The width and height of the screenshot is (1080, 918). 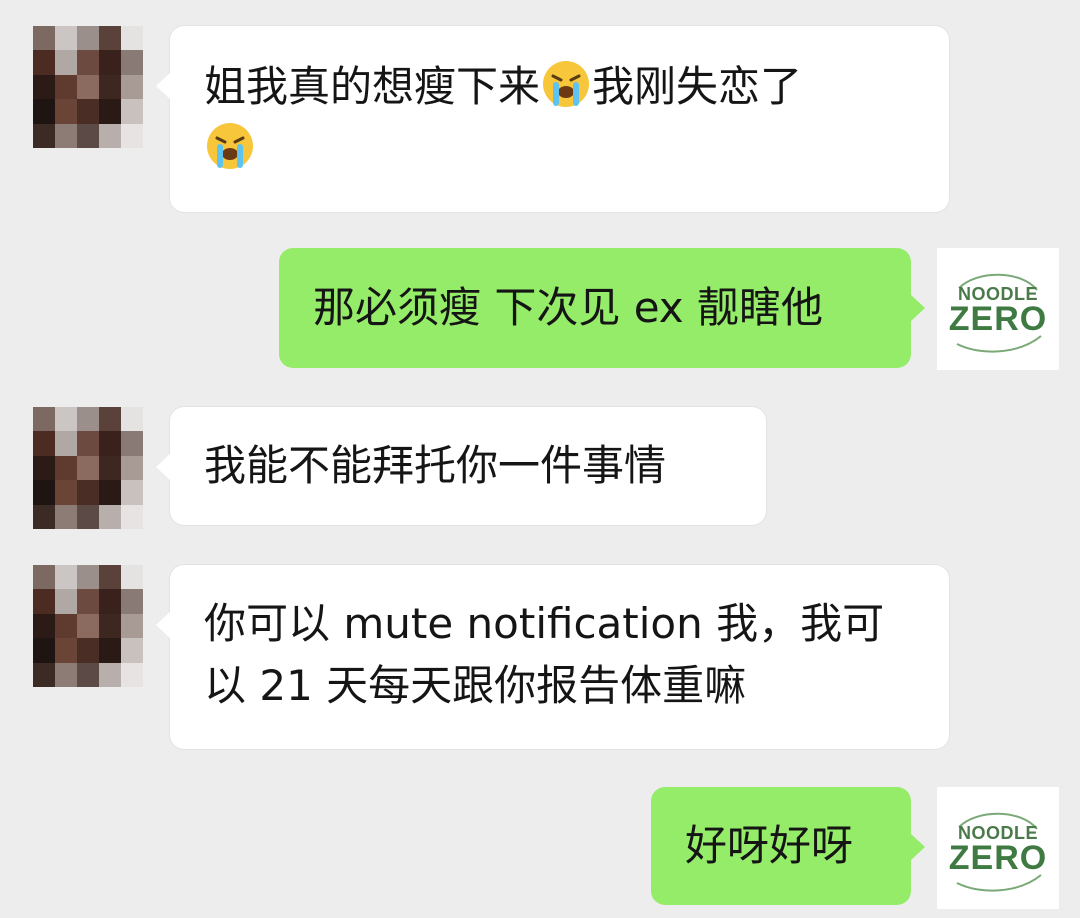 What do you see at coordinates (372, 86) in the screenshot?
I see `message-text: 姐我真的想瘦下来` at bounding box center [372, 86].